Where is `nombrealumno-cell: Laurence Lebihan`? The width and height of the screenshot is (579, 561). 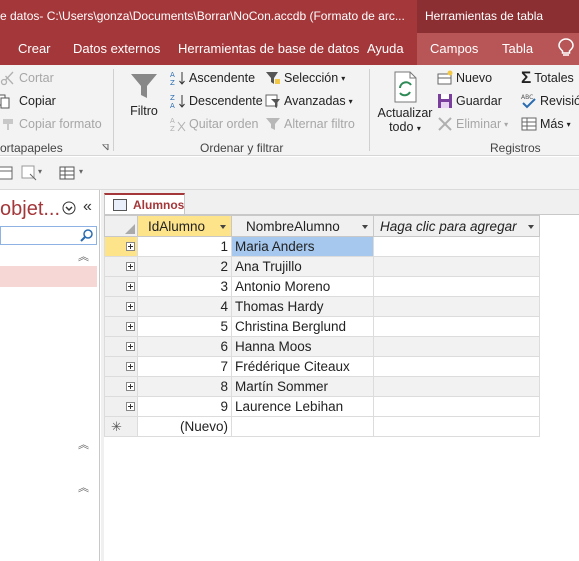
nombrealumno-cell: Laurence Lebihan is located at coordinates (302, 406).